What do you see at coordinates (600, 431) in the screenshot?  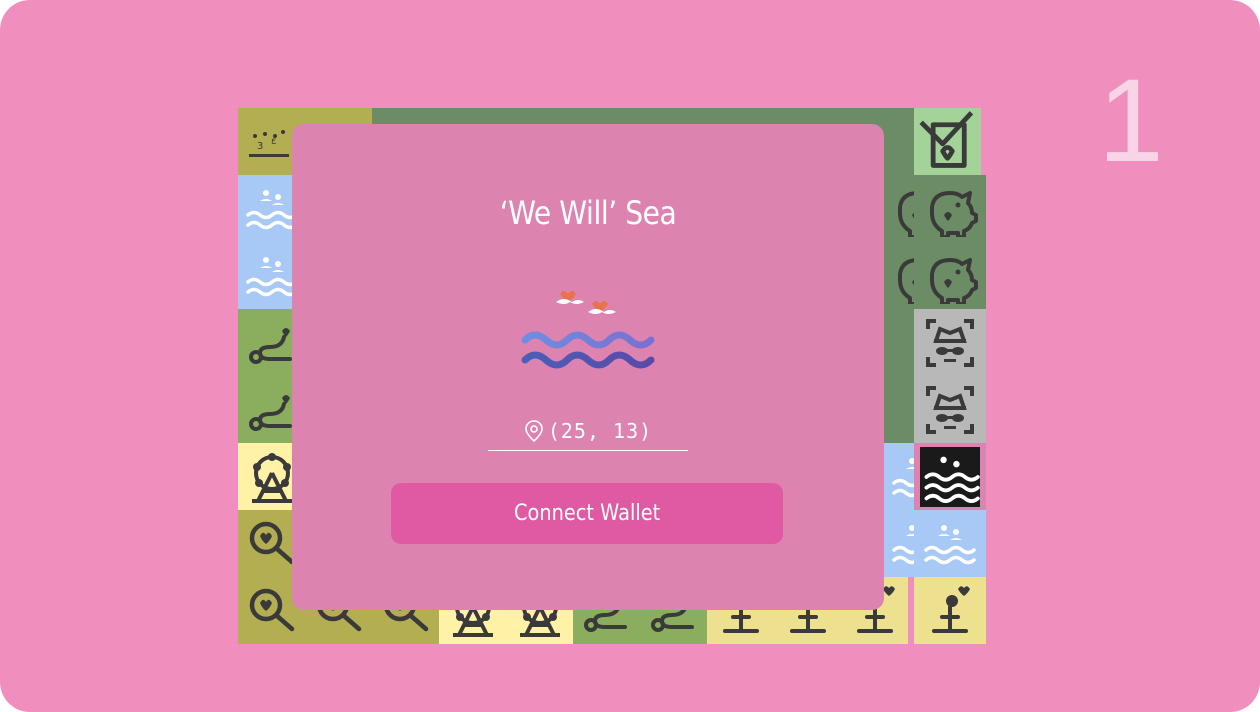 I see `coordinates-text: (25, 13)` at bounding box center [600, 431].